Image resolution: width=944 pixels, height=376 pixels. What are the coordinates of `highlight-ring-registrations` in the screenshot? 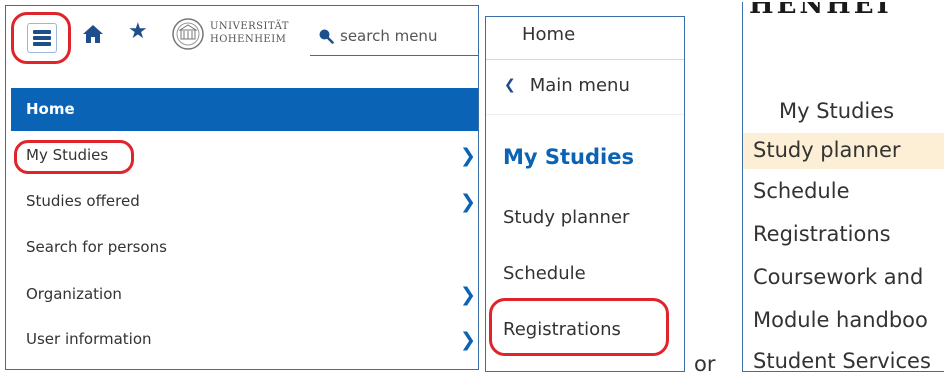 It's located at (579, 327).